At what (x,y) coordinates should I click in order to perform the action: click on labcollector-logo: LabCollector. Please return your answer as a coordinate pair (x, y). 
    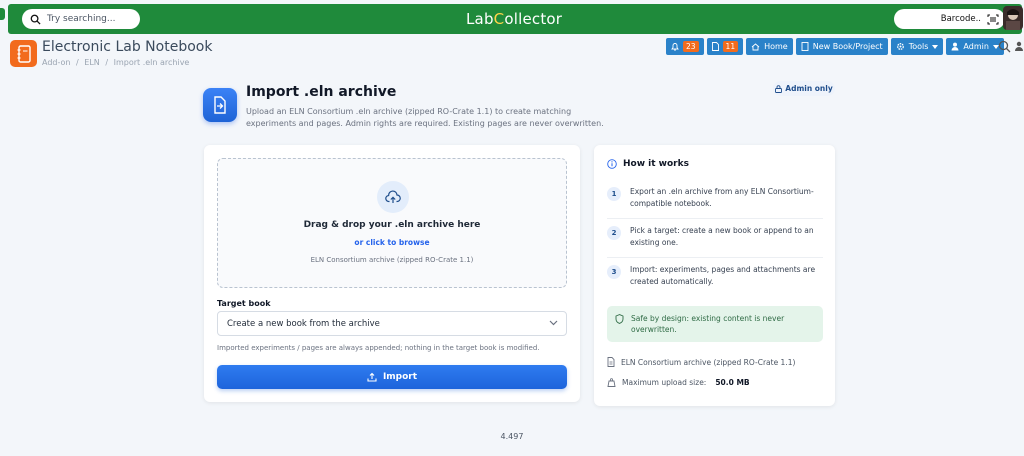
    Looking at the image, I should click on (514, 19).